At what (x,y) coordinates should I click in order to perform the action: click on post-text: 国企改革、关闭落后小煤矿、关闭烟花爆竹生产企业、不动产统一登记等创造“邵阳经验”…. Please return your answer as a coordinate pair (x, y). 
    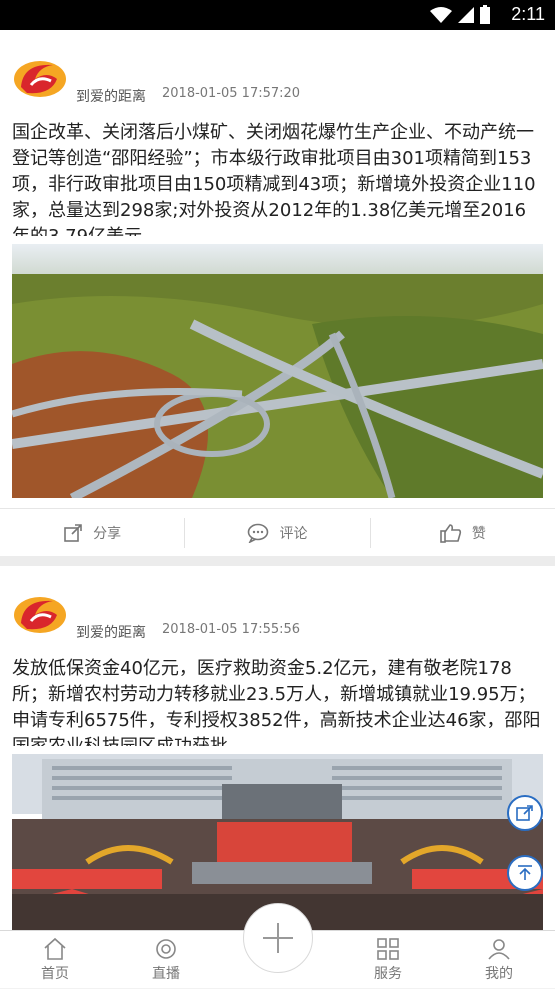
    Looking at the image, I should click on (277, 178).